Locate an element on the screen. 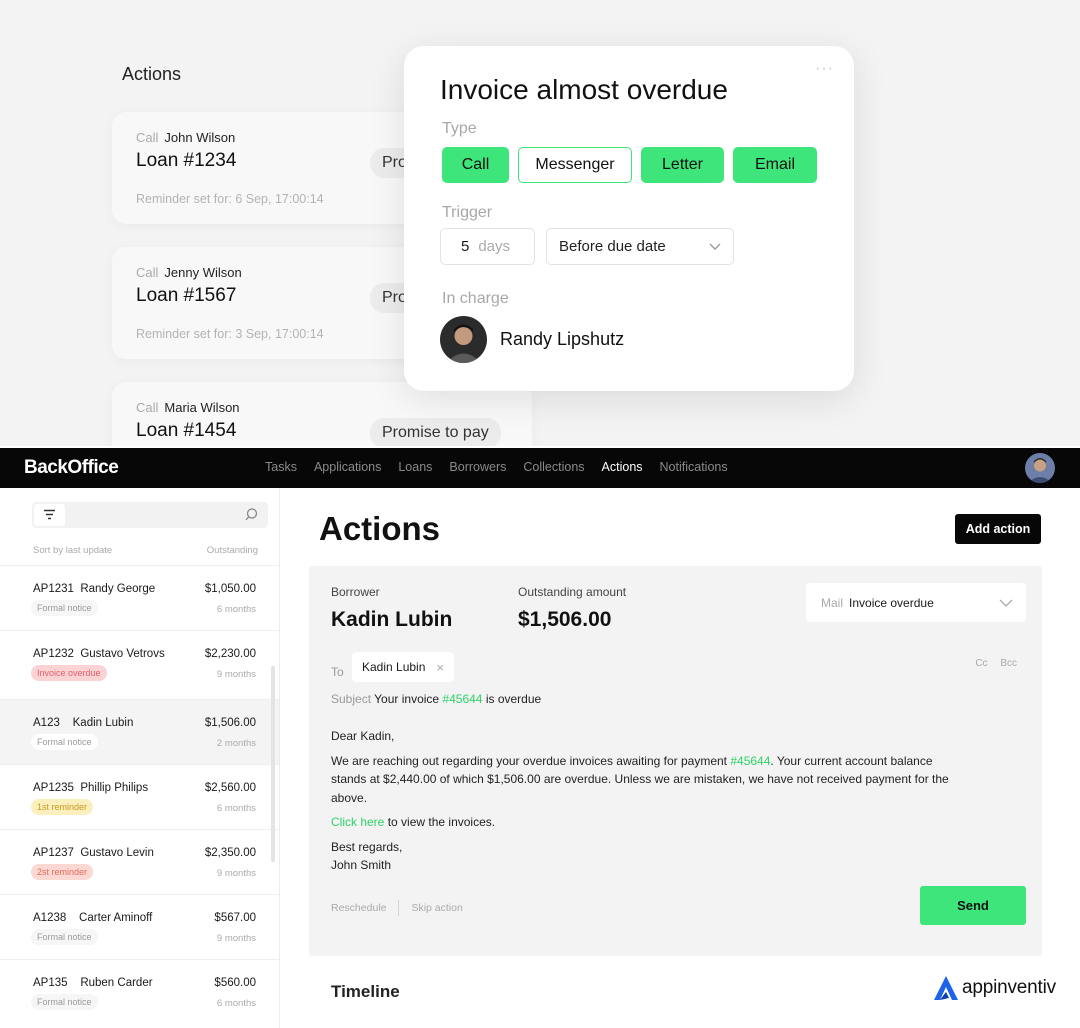 This screenshot has height=1028, width=1080. loan-number: Loan #1567 is located at coordinates (186, 295).